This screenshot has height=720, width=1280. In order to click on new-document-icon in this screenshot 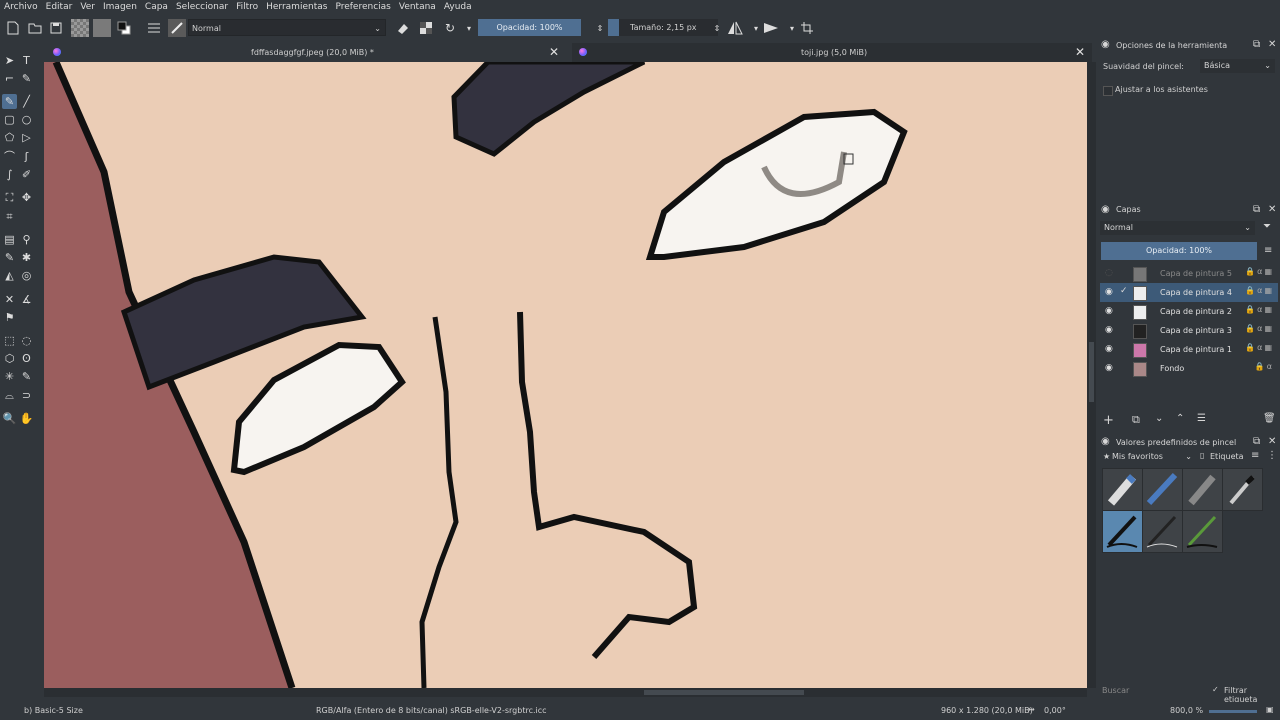, I will do `click(13, 28)`.